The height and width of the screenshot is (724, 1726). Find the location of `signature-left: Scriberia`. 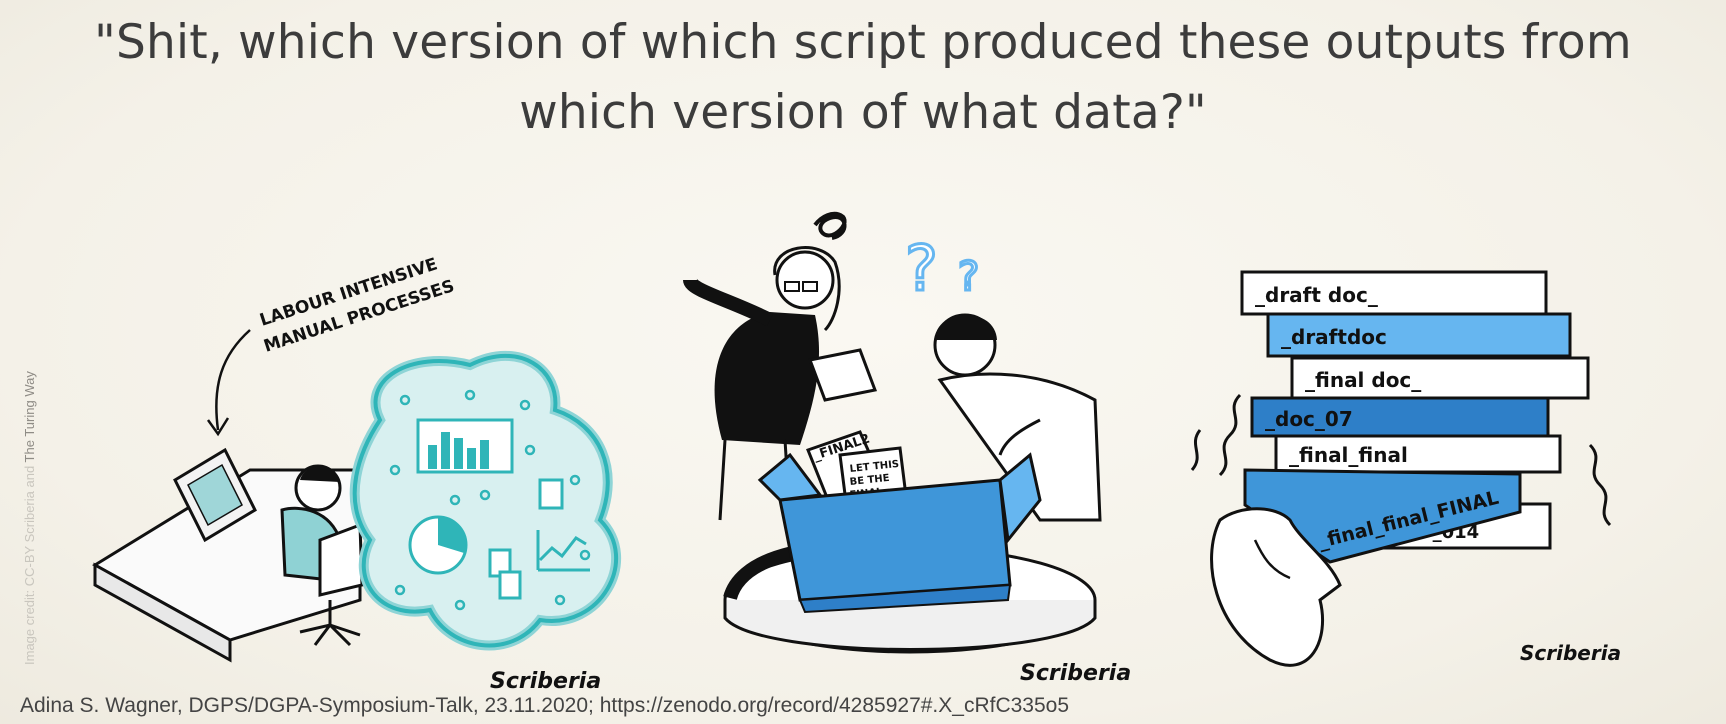

signature-left: Scriberia is located at coordinates (545, 681).